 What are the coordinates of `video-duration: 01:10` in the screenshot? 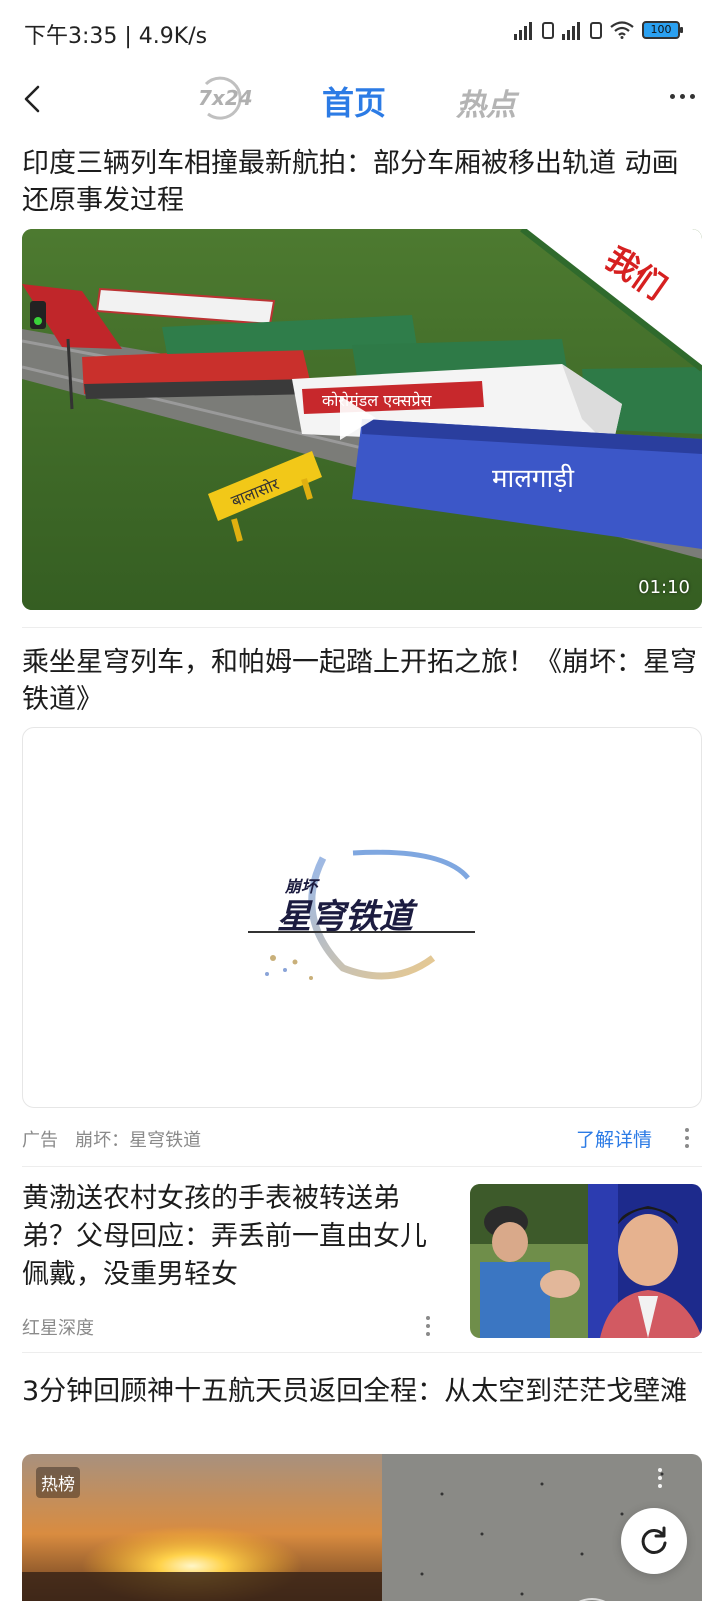 It's located at (664, 587).